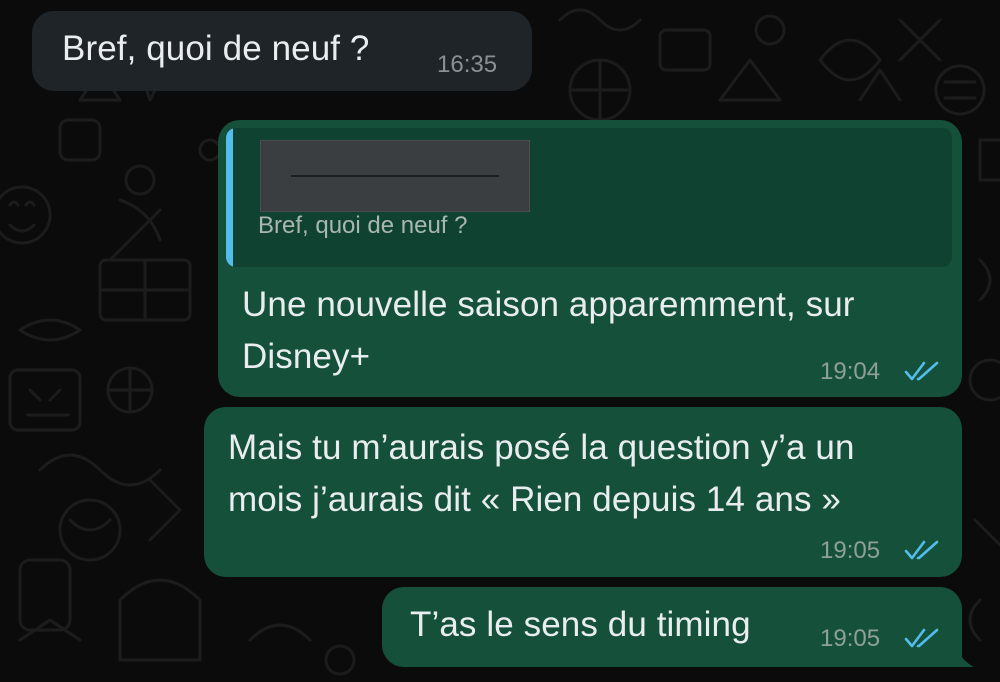  I want to click on message-text: T’as le sens du timing, so click(580, 624).